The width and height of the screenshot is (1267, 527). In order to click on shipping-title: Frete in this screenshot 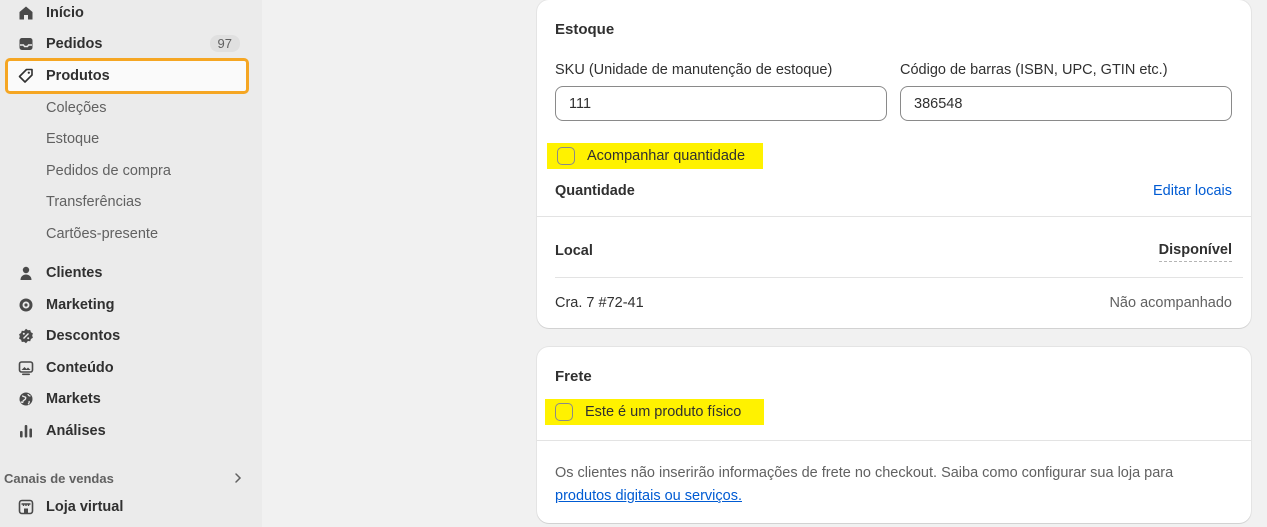, I will do `click(573, 376)`.